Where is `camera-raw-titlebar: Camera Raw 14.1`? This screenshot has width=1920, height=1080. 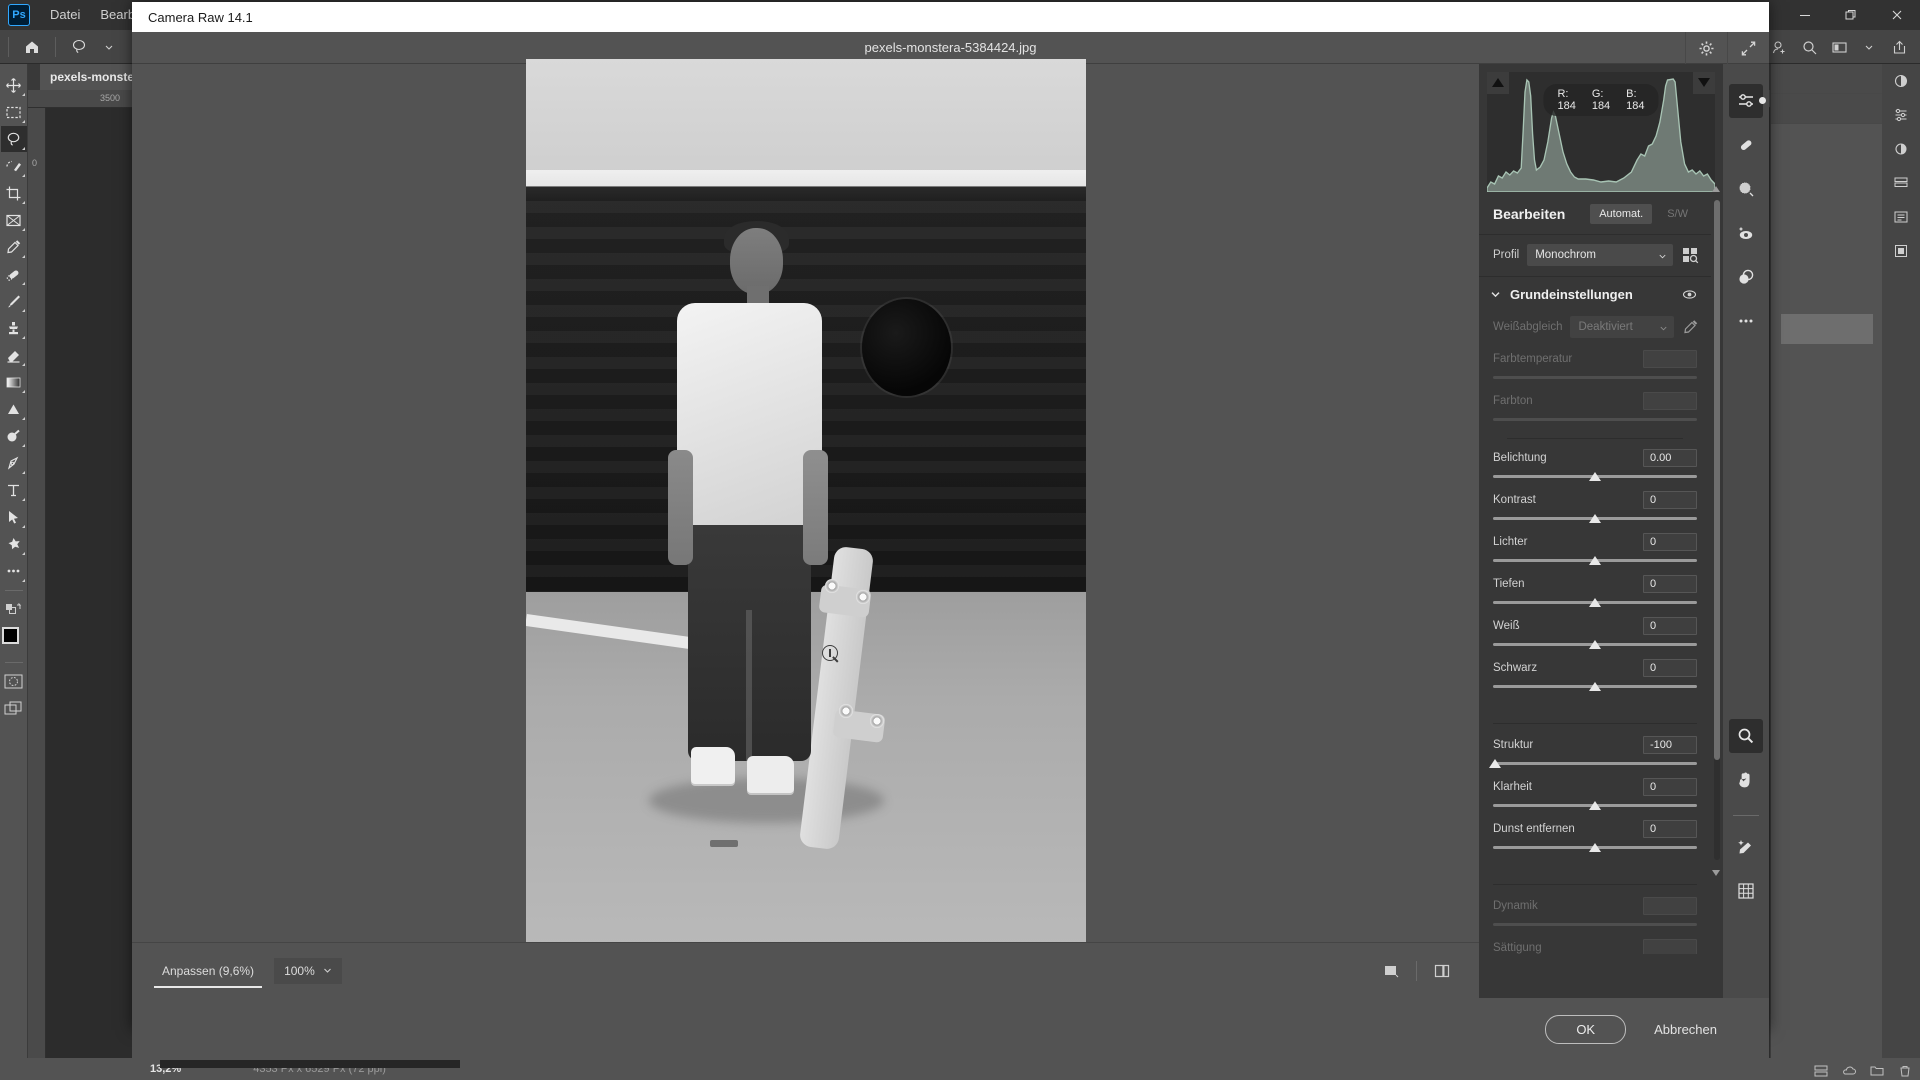 camera-raw-titlebar: Camera Raw 14.1 is located at coordinates (950, 17).